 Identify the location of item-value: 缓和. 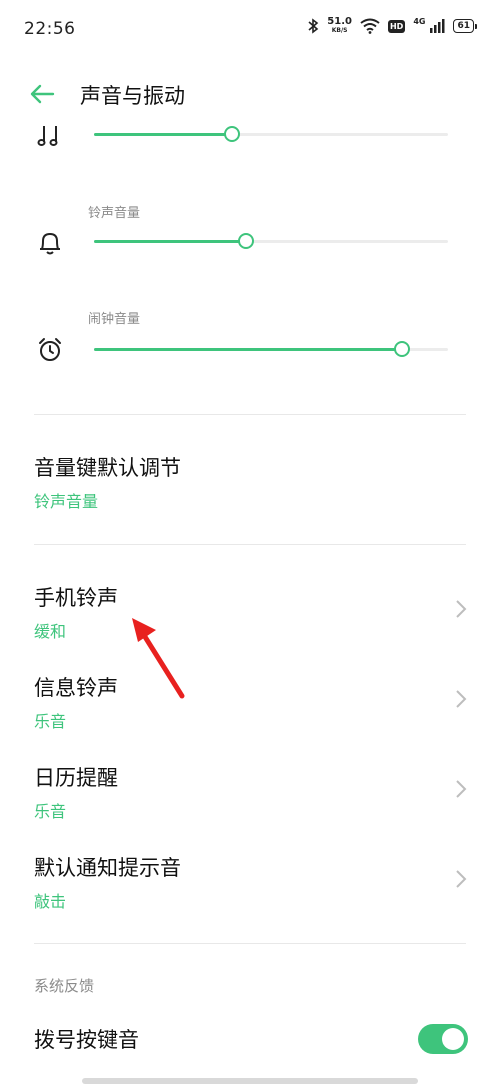
(50, 631).